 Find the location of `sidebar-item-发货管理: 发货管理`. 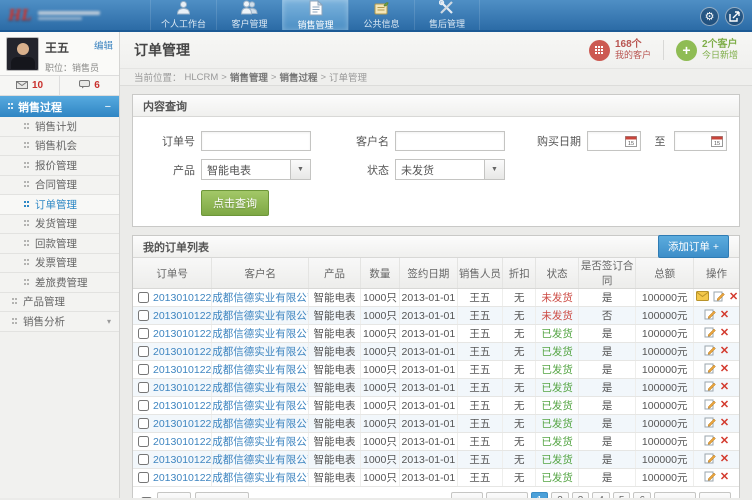

sidebar-item-发货管理: 发货管理 is located at coordinates (59, 224).